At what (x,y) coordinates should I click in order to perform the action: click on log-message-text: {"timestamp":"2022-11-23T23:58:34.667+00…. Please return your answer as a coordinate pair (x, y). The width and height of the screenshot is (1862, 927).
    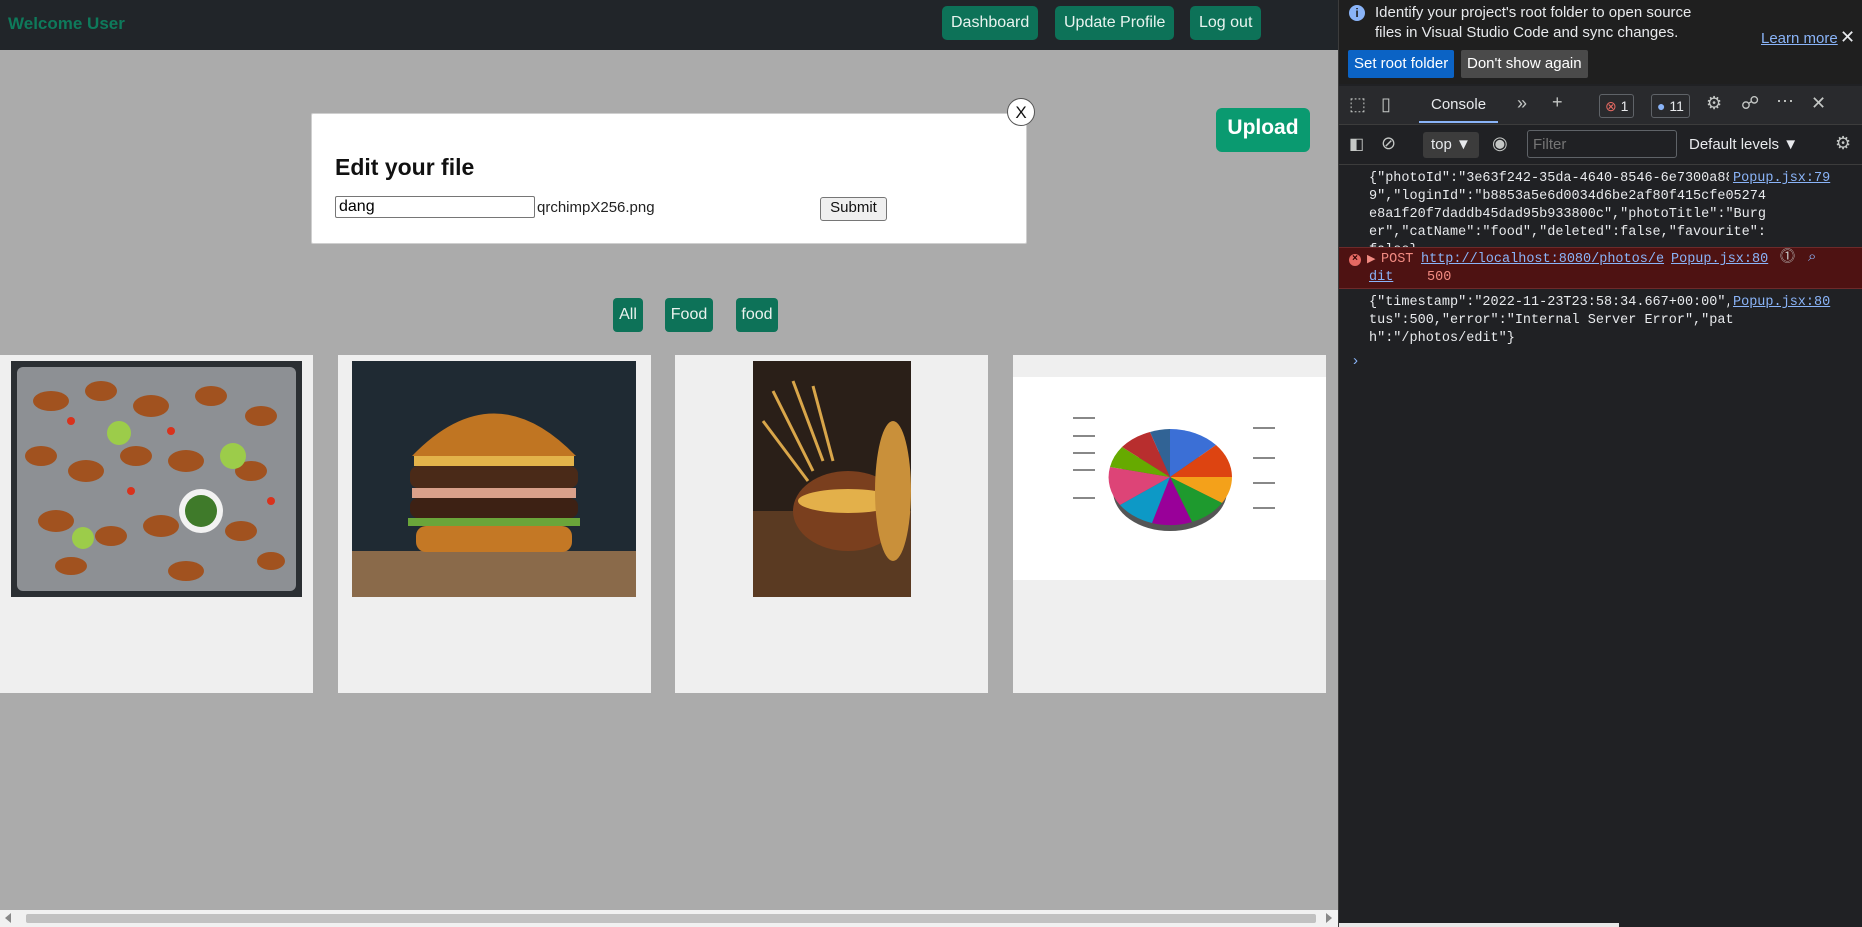
    Looking at the image, I should click on (1567, 320).